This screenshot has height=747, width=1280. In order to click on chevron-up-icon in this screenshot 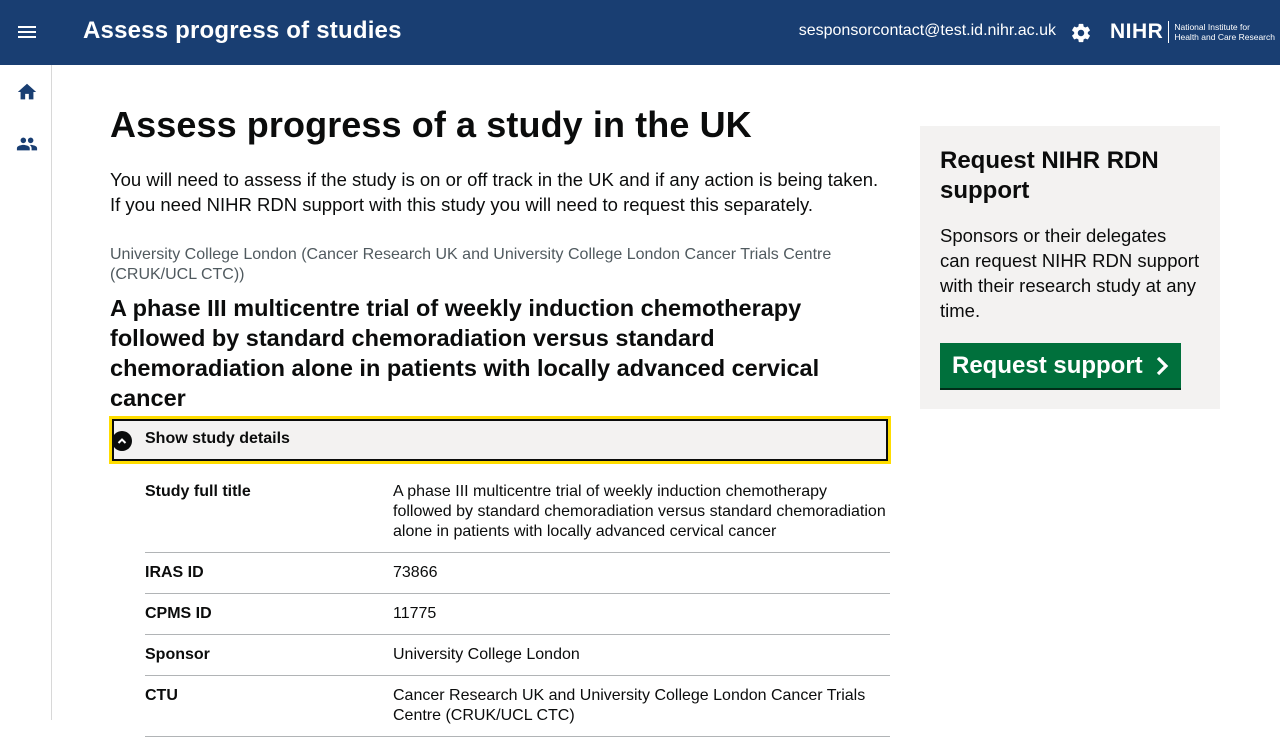, I will do `click(122, 441)`.